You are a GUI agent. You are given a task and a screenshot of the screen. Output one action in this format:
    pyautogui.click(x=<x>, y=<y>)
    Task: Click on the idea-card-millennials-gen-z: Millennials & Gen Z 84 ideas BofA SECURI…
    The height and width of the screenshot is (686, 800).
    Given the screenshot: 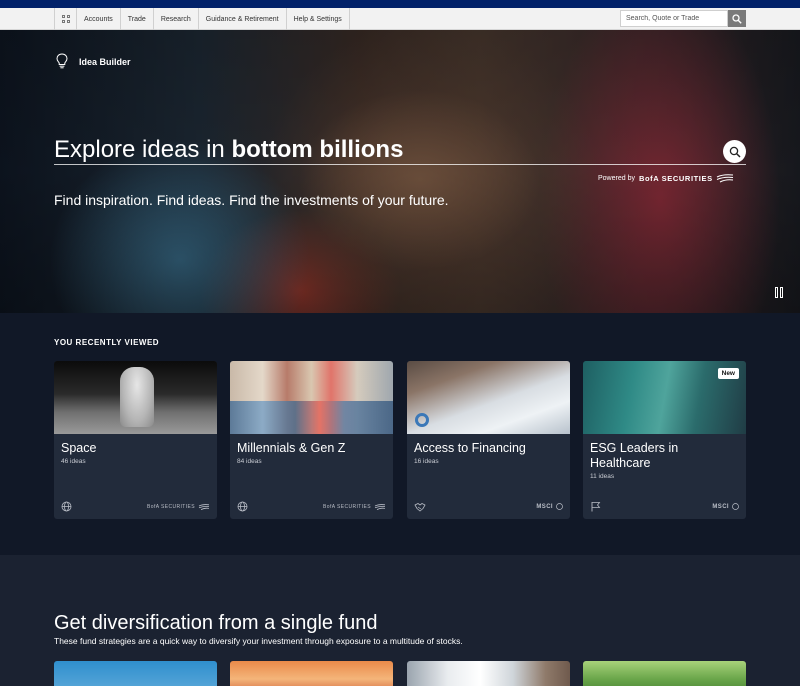 What is the action you would take?
    pyautogui.click(x=311, y=440)
    